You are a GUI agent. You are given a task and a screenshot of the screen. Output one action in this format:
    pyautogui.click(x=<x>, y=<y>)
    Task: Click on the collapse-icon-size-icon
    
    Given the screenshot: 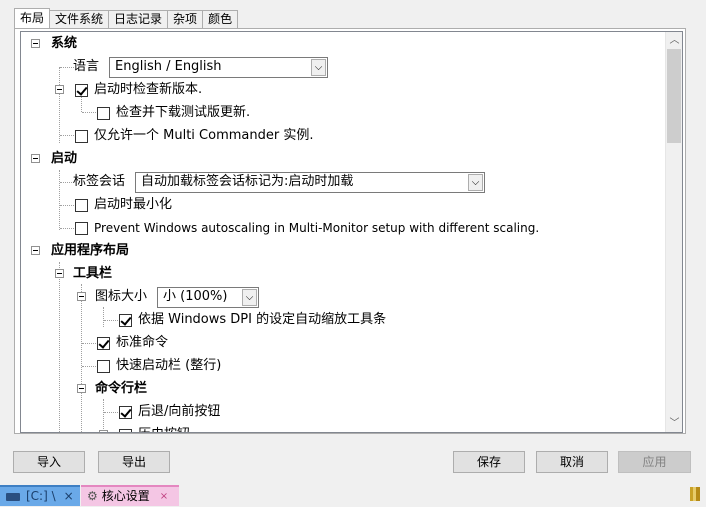 What is the action you would take?
    pyautogui.click(x=81, y=296)
    